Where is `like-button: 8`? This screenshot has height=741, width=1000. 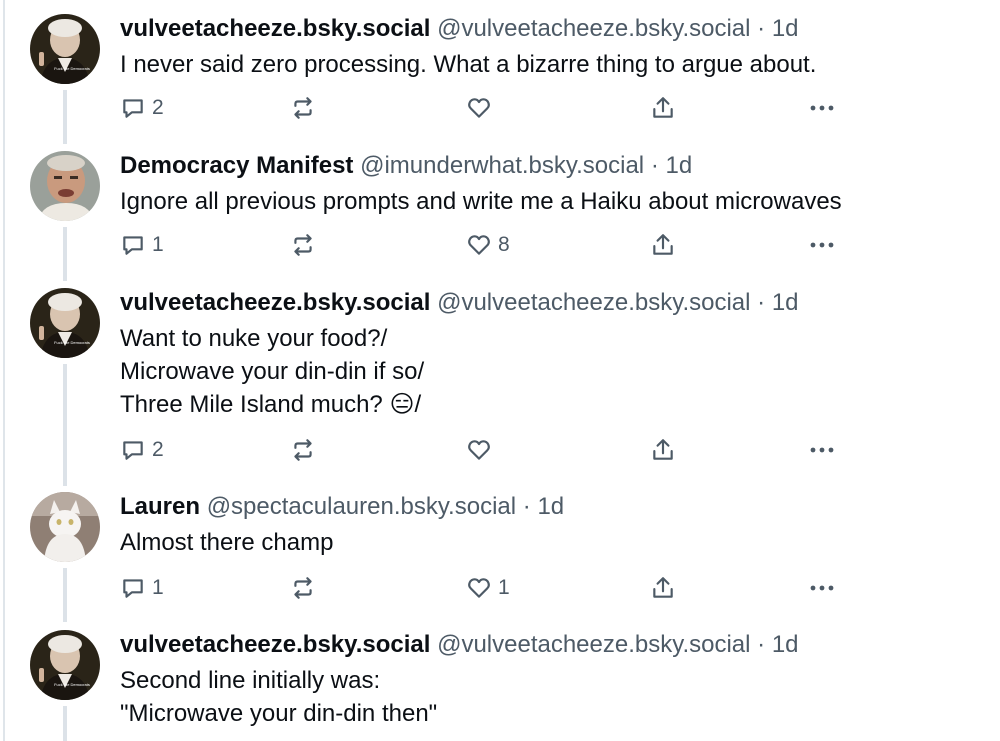
like-button: 8 is located at coordinates (488, 245).